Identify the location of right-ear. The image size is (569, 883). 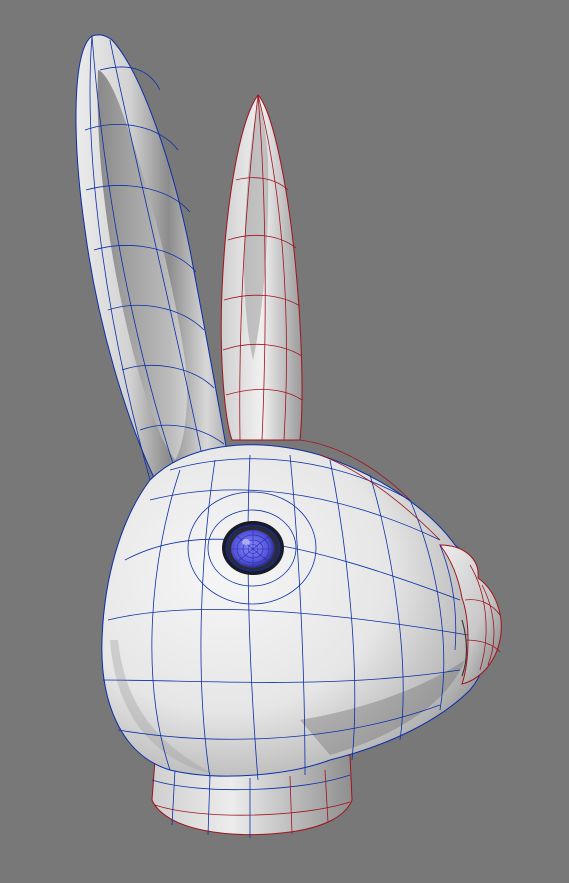
(261, 267).